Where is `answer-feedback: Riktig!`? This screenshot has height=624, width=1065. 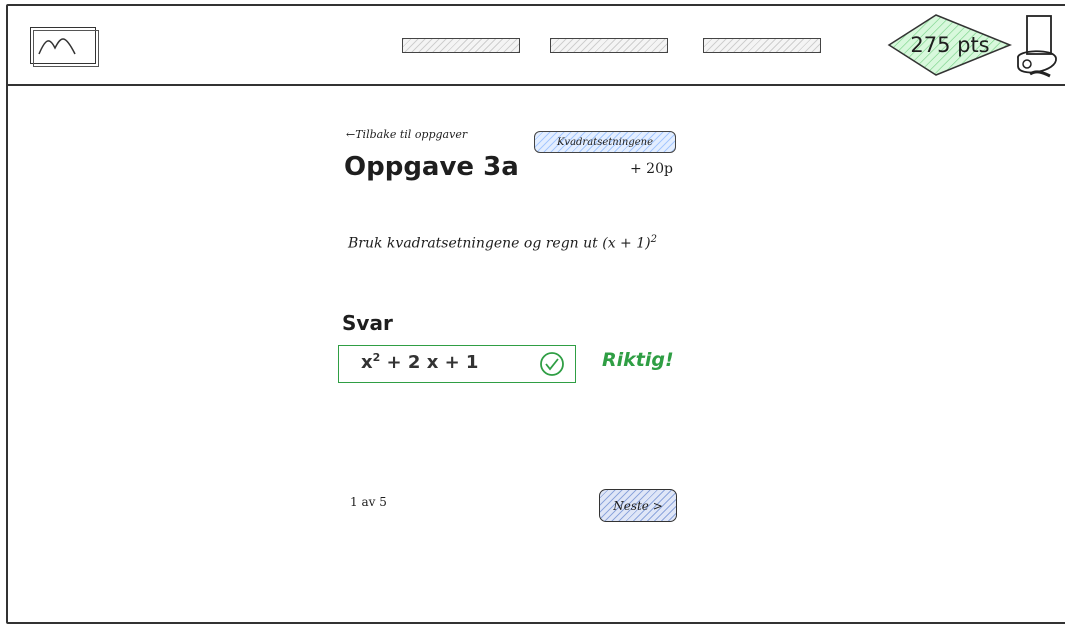
answer-feedback: Riktig! is located at coordinates (638, 360).